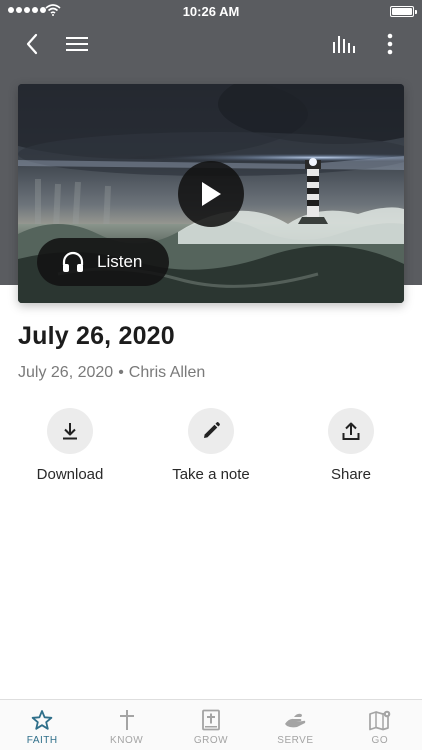 The height and width of the screenshot is (750, 422). I want to click on hamburger-menu-icon, so click(77, 44).